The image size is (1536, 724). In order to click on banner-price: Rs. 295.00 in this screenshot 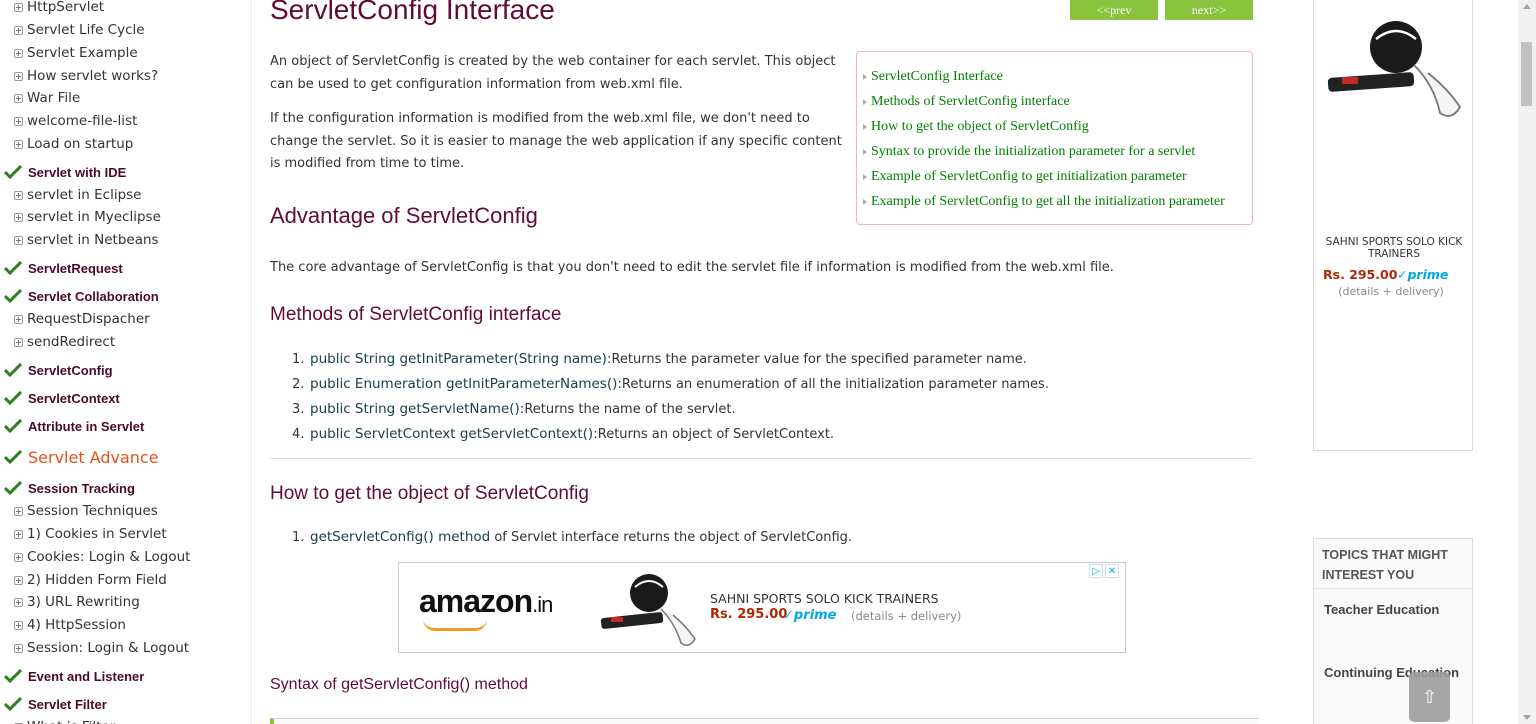, I will do `click(749, 614)`.